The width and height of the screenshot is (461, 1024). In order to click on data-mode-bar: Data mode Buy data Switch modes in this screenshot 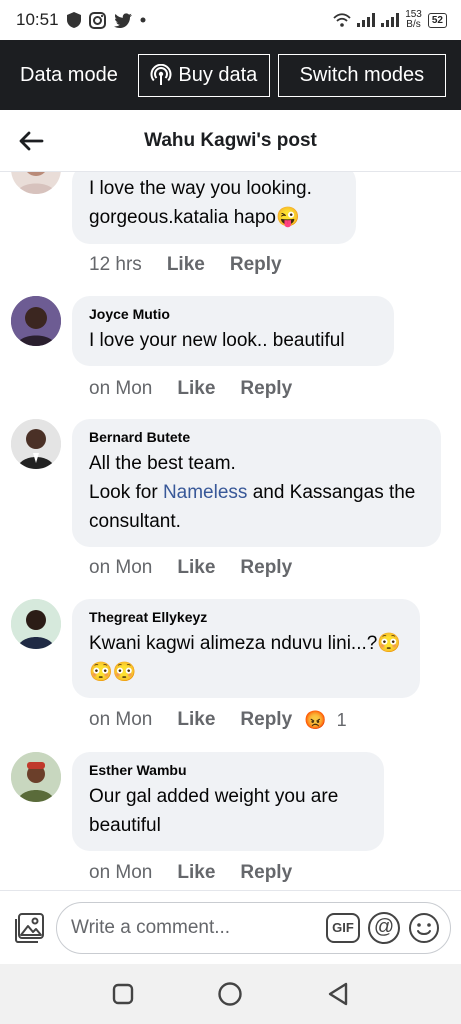, I will do `click(230, 75)`.